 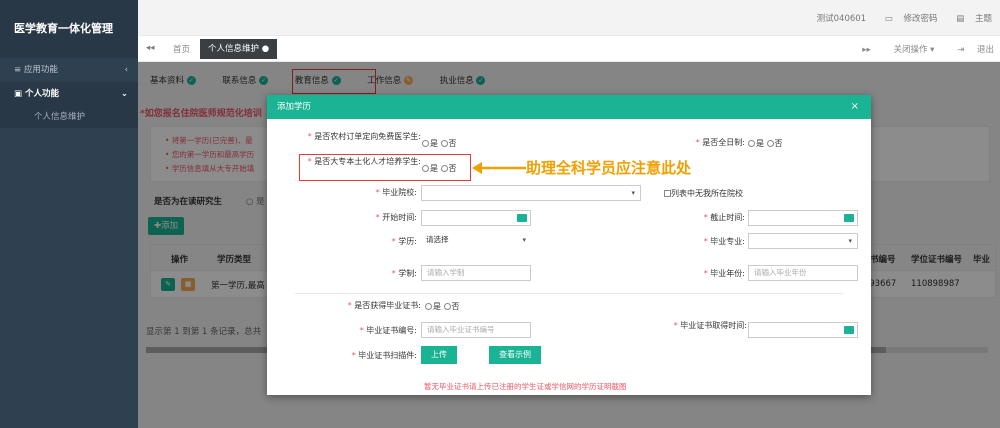 What do you see at coordinates (404, 241) in the screenshot?
I see `degree-label: * 学历:` at bounding box center [404, 241].